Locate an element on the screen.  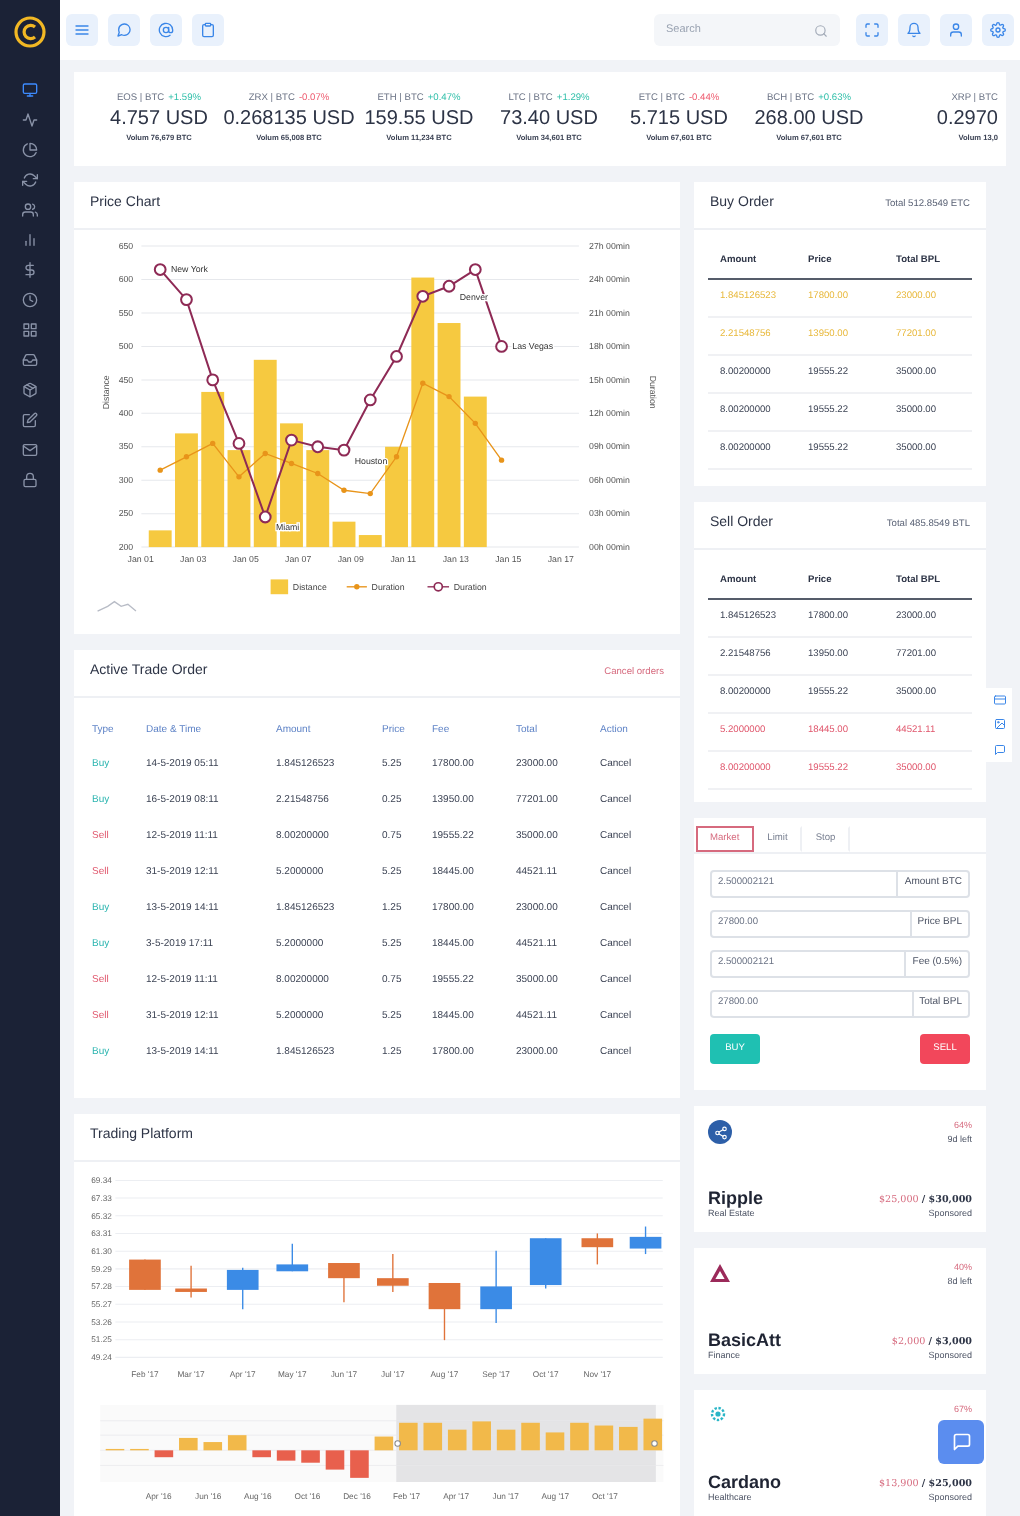
coin-name: Cardano is located at coordinates (745, 1482).